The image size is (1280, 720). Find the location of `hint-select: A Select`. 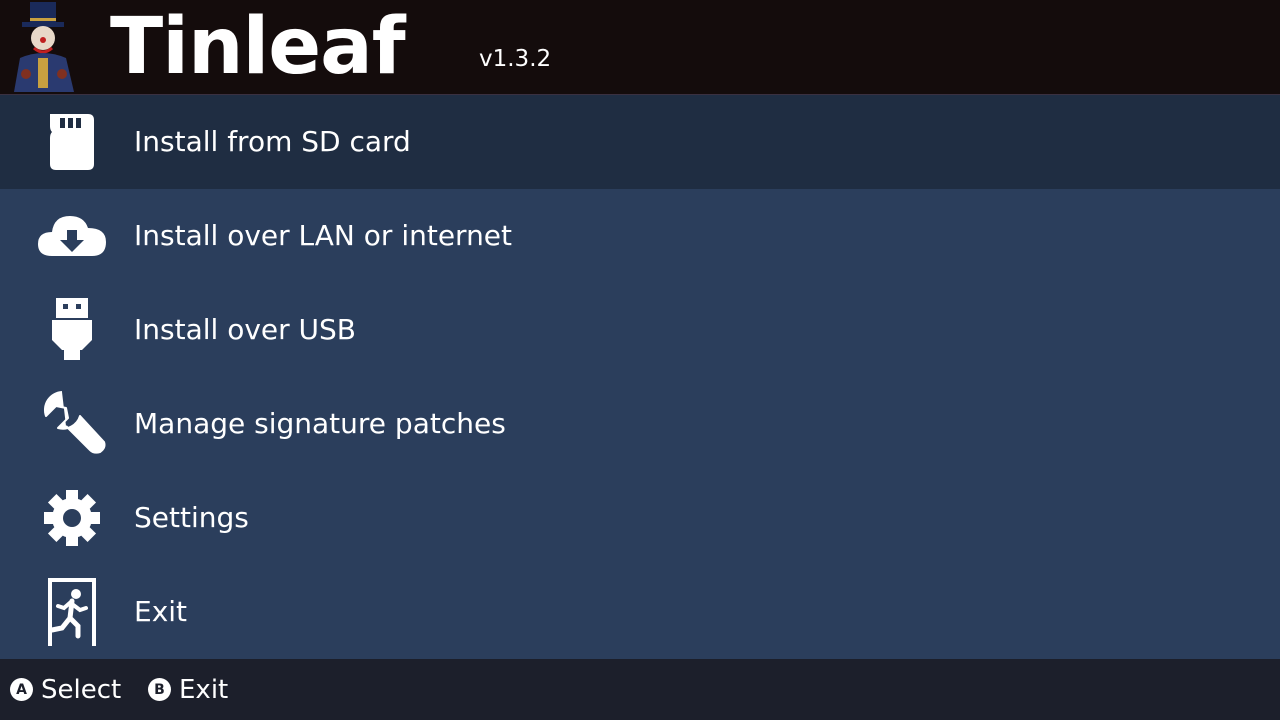

hint-select: A Select is located at coordinates (65, 689).